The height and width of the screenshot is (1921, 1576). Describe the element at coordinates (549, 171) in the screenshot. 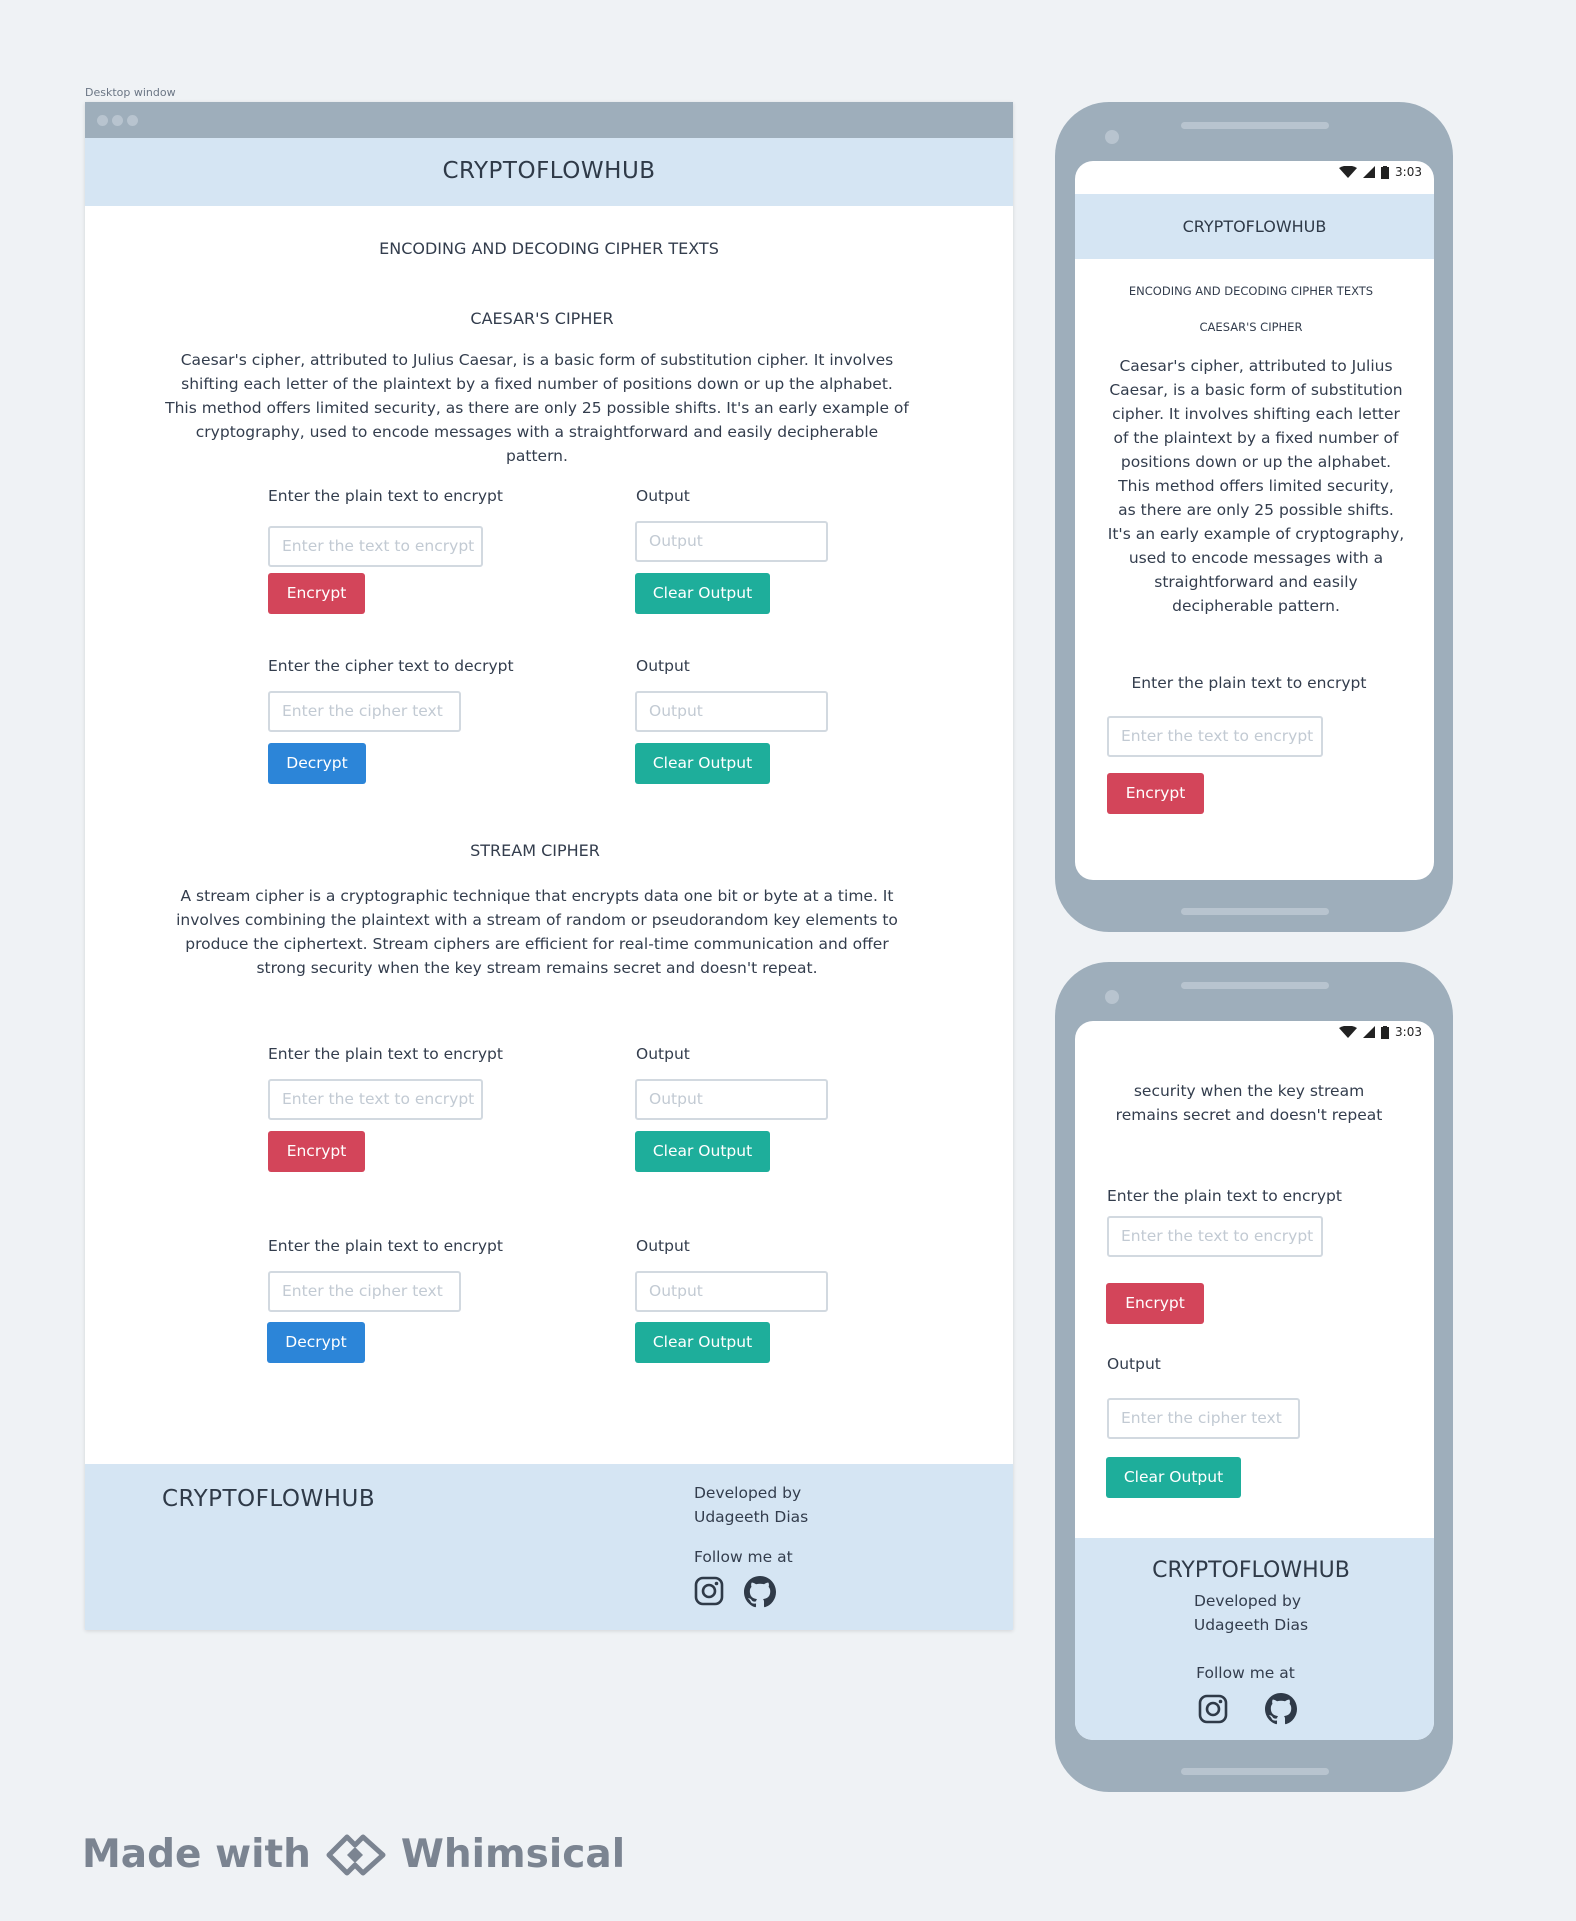

I see `site-brand: CRYPTOFLOWHUB` at that location.